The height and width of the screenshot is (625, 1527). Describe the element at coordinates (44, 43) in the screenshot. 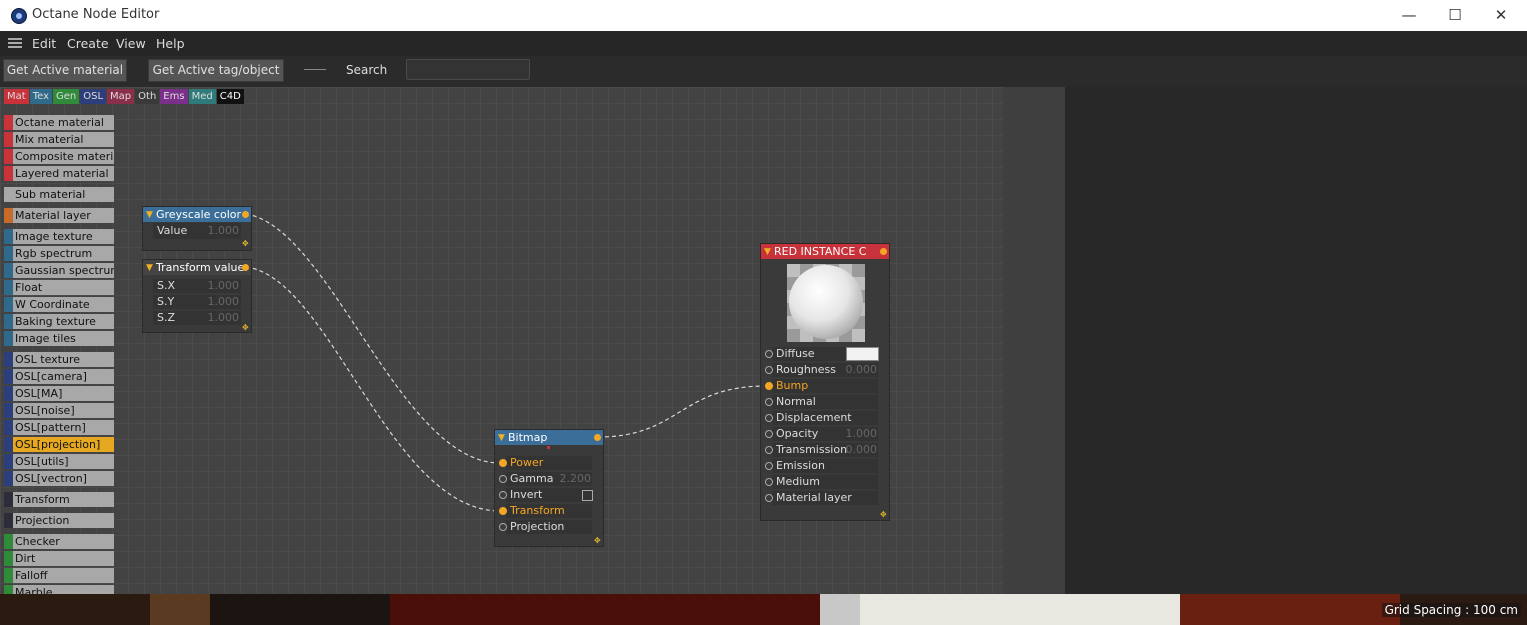

I see `menu-edit: Edit` at that location.